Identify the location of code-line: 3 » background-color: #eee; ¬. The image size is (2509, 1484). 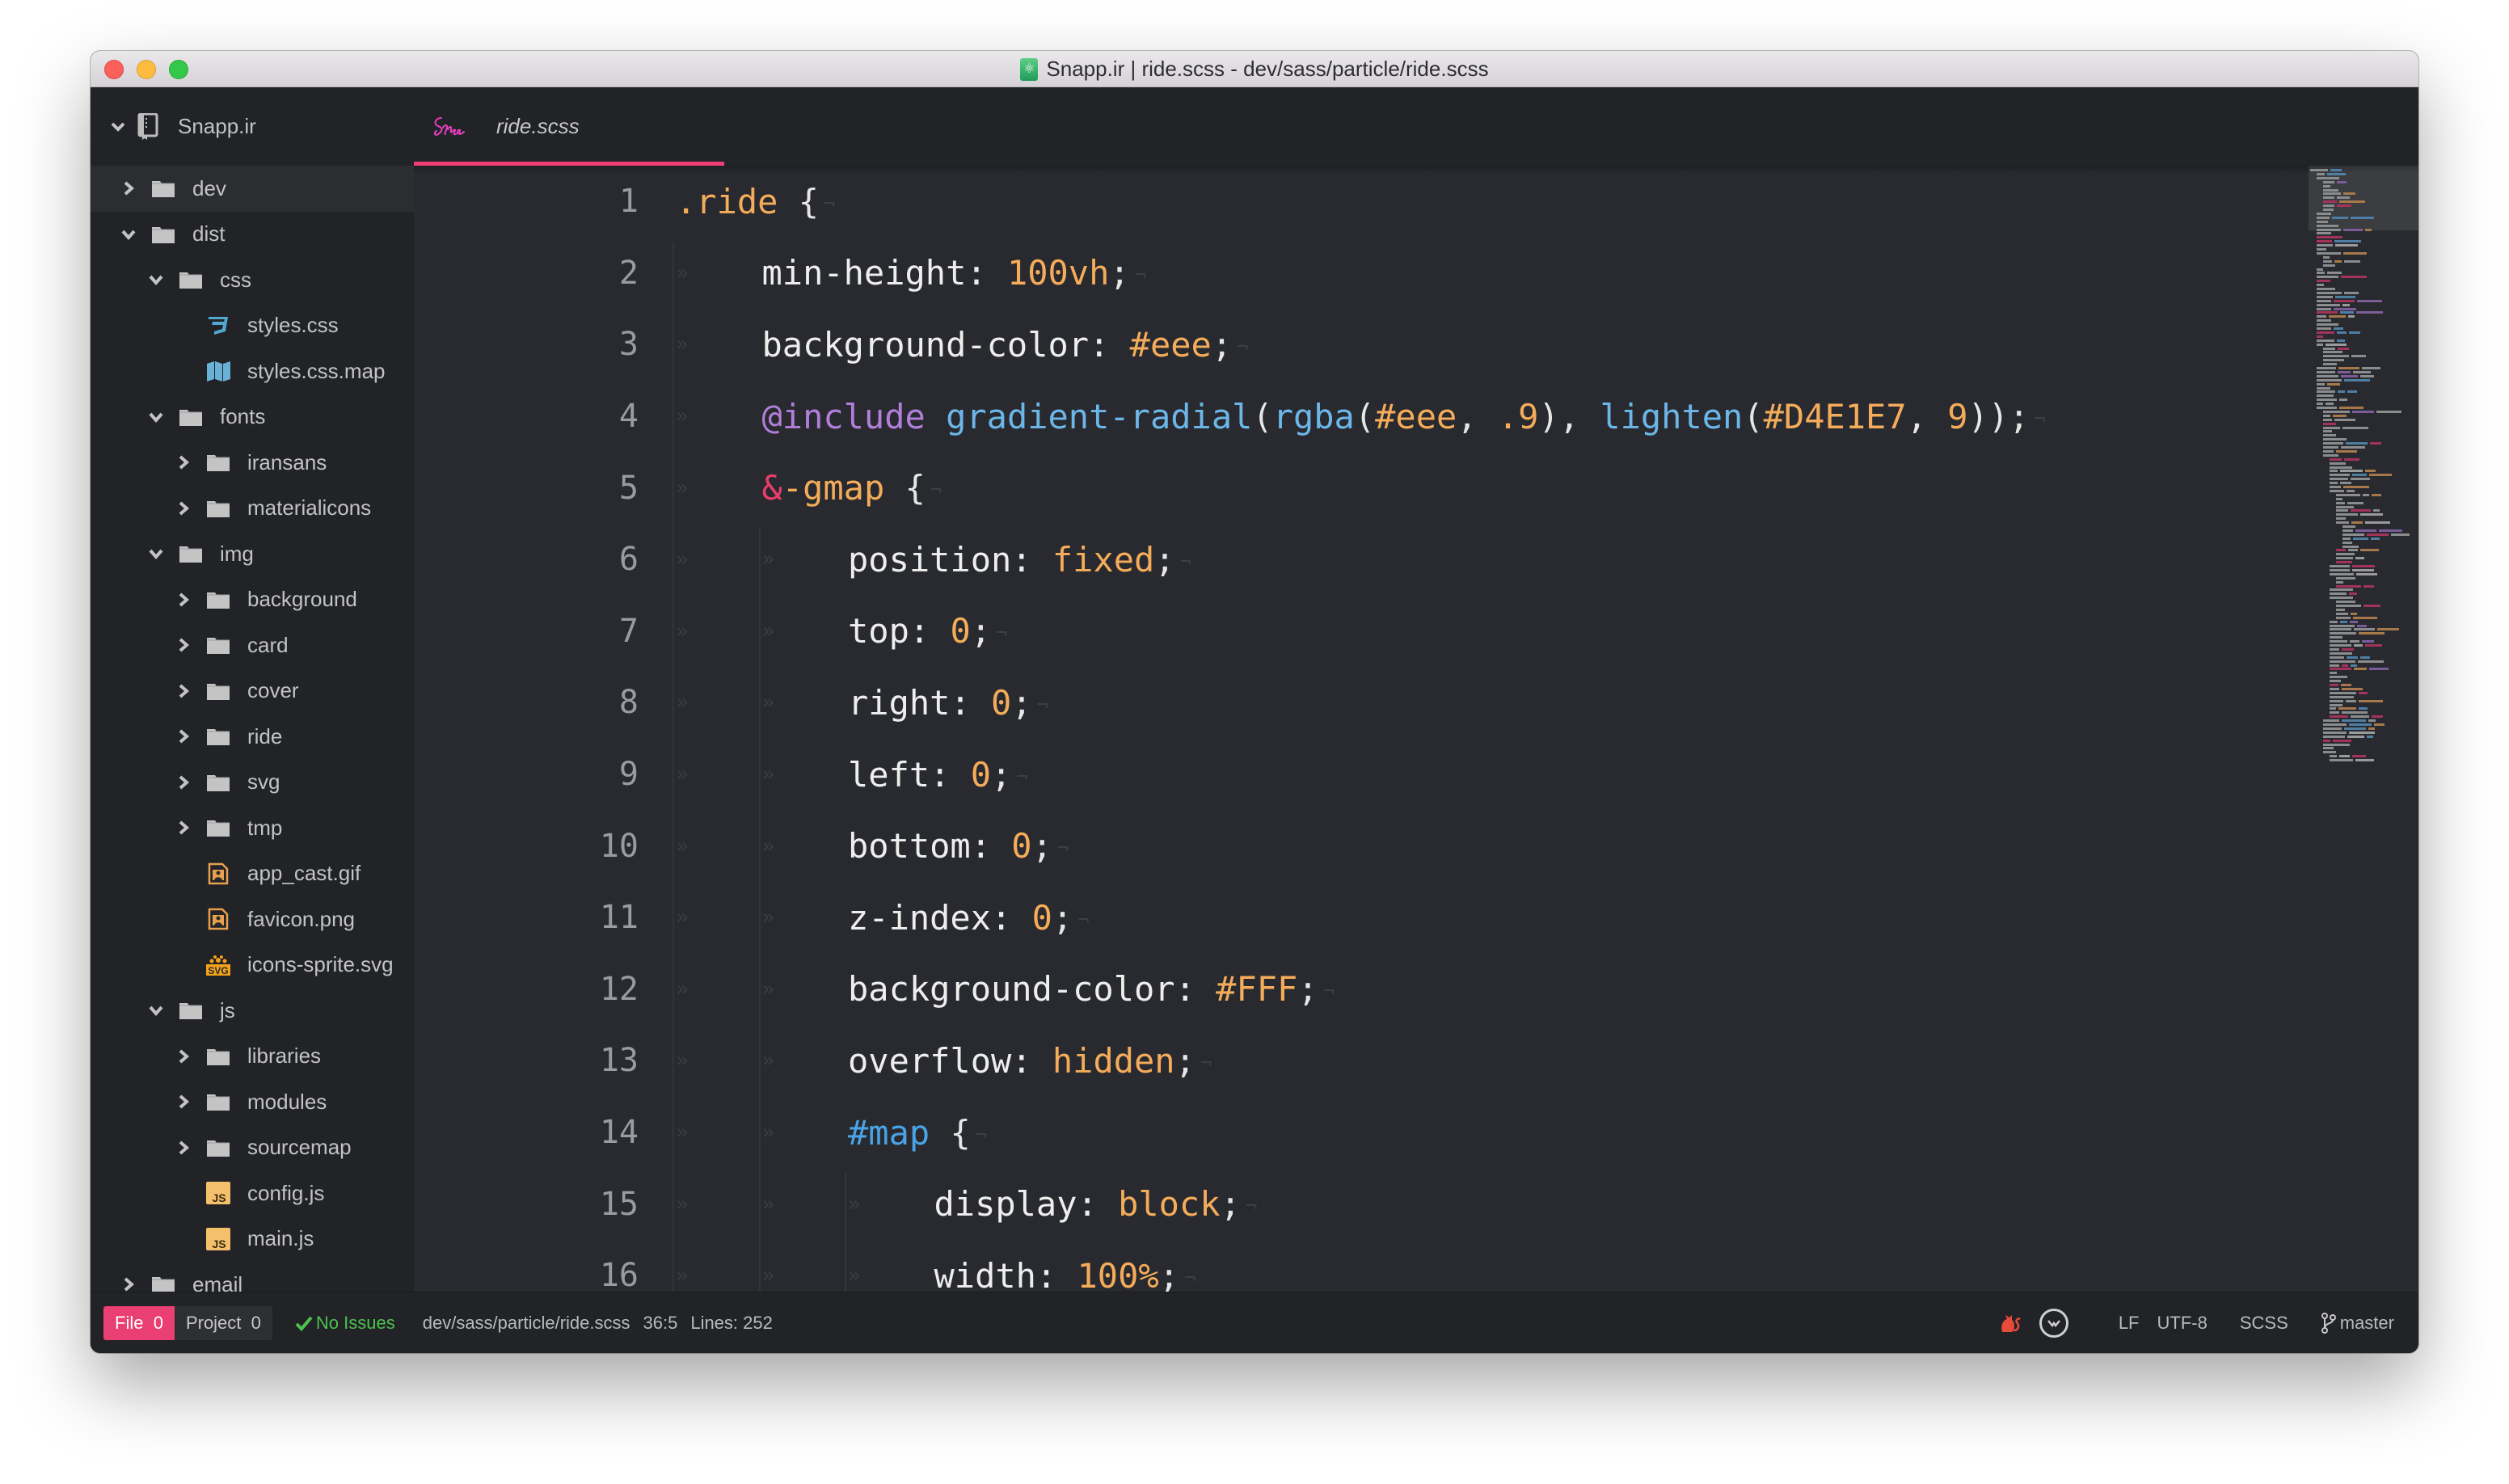
(1315, 345).